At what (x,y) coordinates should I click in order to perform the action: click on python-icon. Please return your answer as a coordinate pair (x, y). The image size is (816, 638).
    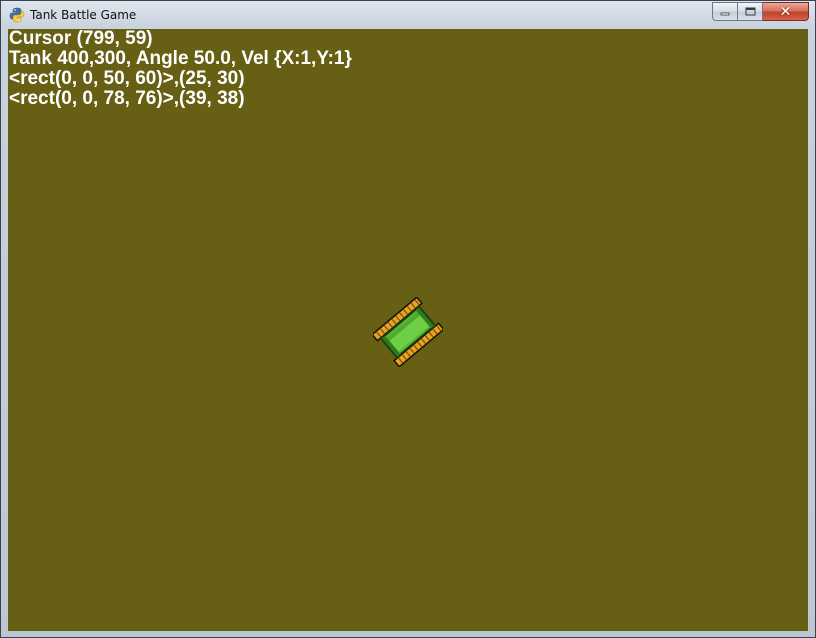
    Looking at the image, I should click on (17, 15).